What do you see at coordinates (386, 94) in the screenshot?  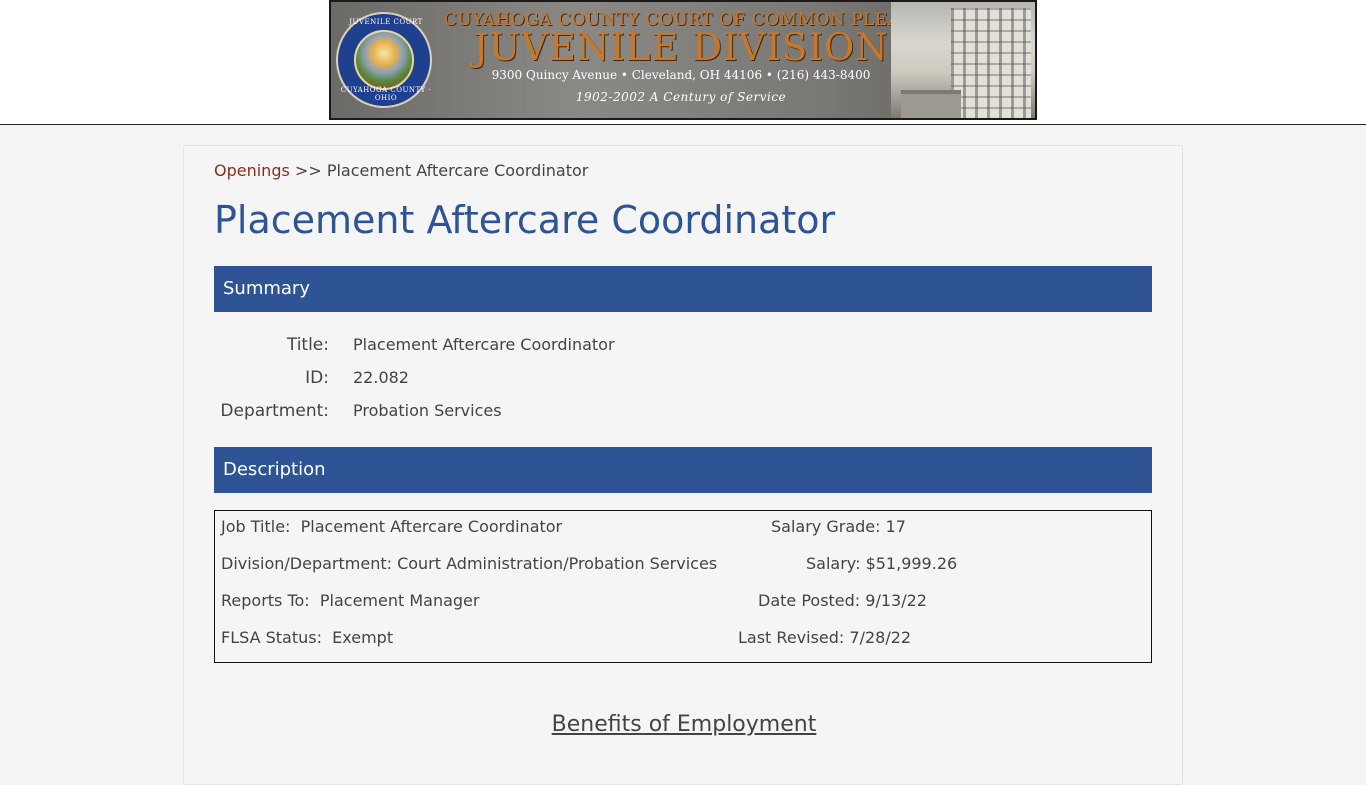 I see `seal-bottom-text: CUYAHOGA COUNTY · OHIO` at bounding box center [386, 94].